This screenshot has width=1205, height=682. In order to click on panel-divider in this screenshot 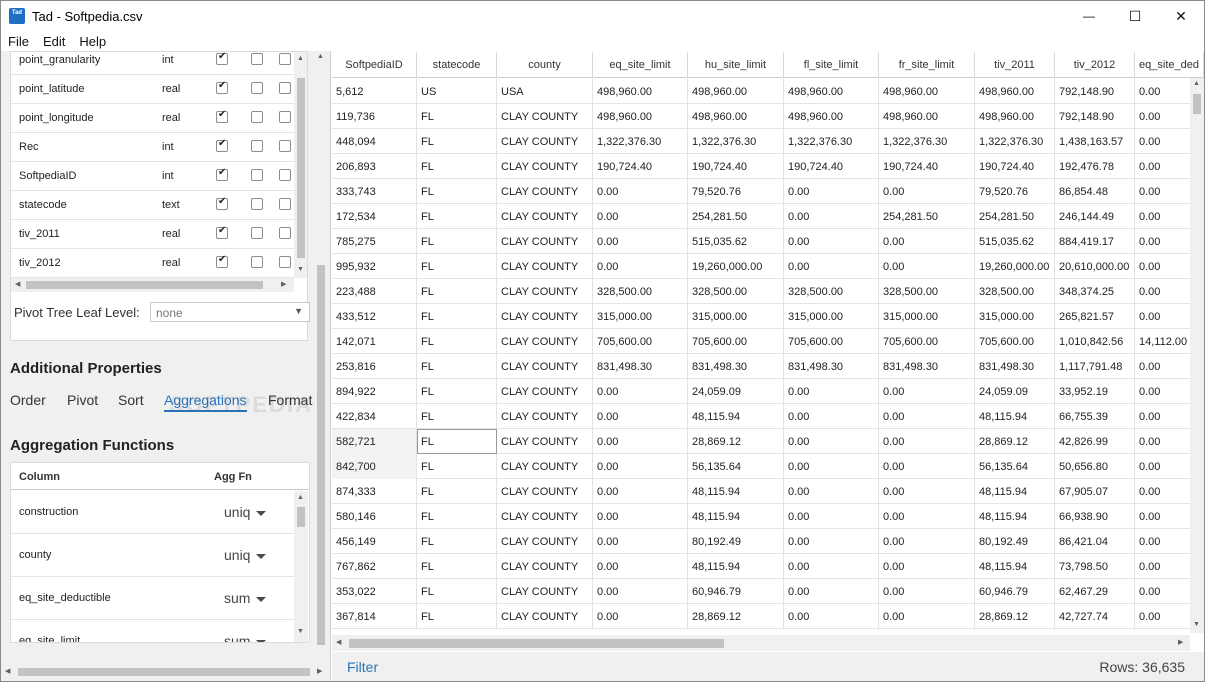, I will do `click(330, 366)`.